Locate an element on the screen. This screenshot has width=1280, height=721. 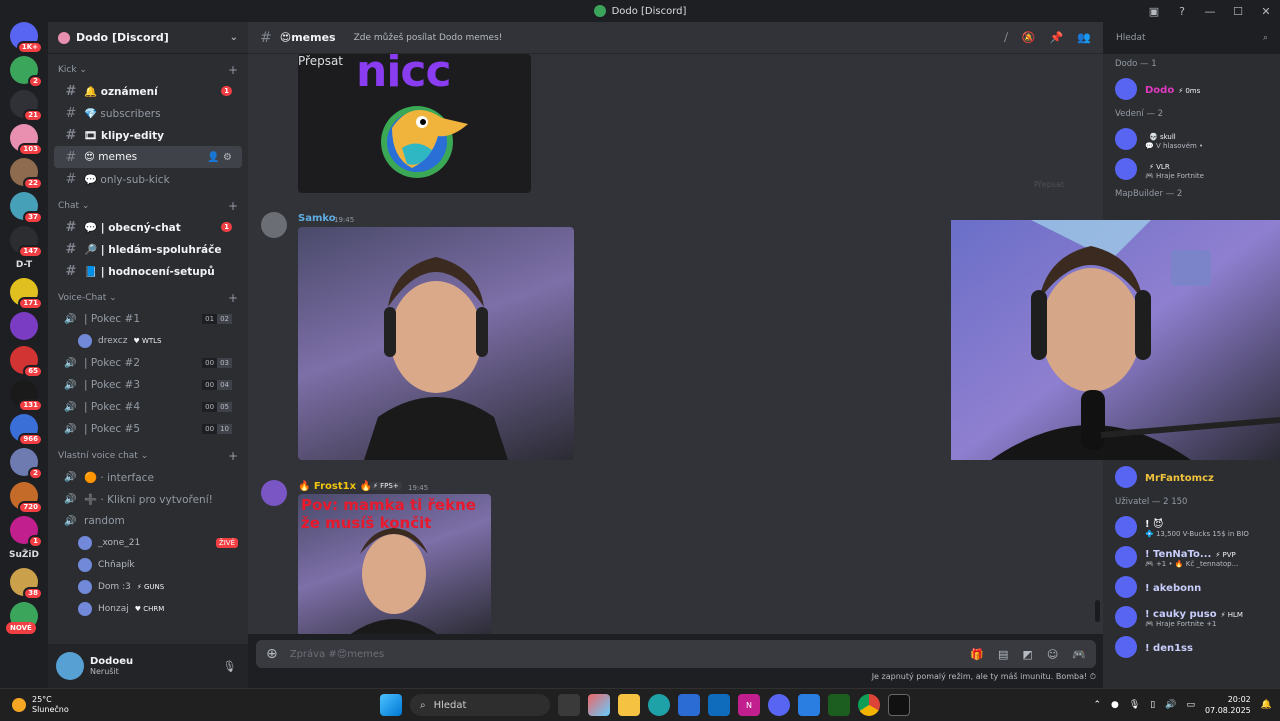
close-button: ✕ is located at coordinates (1266, 11).